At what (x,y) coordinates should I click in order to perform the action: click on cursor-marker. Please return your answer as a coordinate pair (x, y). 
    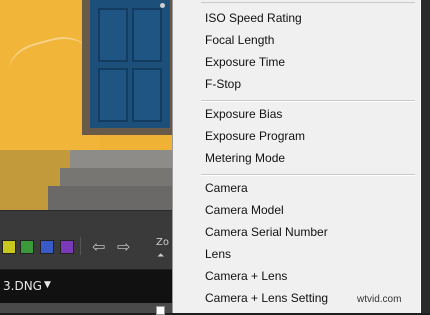
    Looking at the image, I should click on (162, 5).